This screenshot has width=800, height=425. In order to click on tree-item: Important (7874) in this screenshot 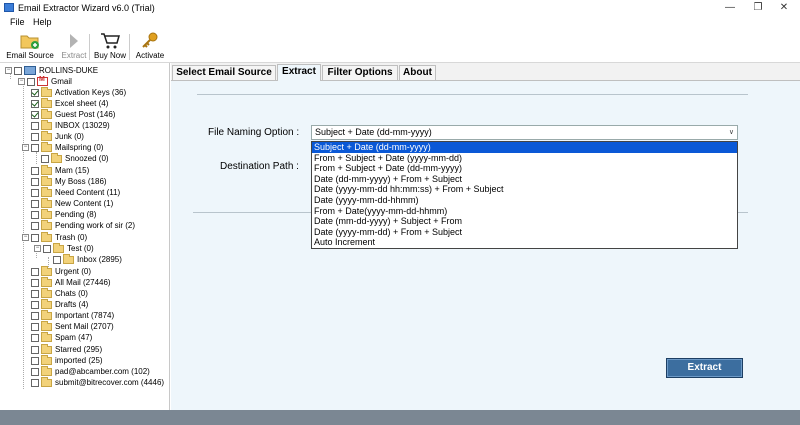, I will do `click(72, 315)`.